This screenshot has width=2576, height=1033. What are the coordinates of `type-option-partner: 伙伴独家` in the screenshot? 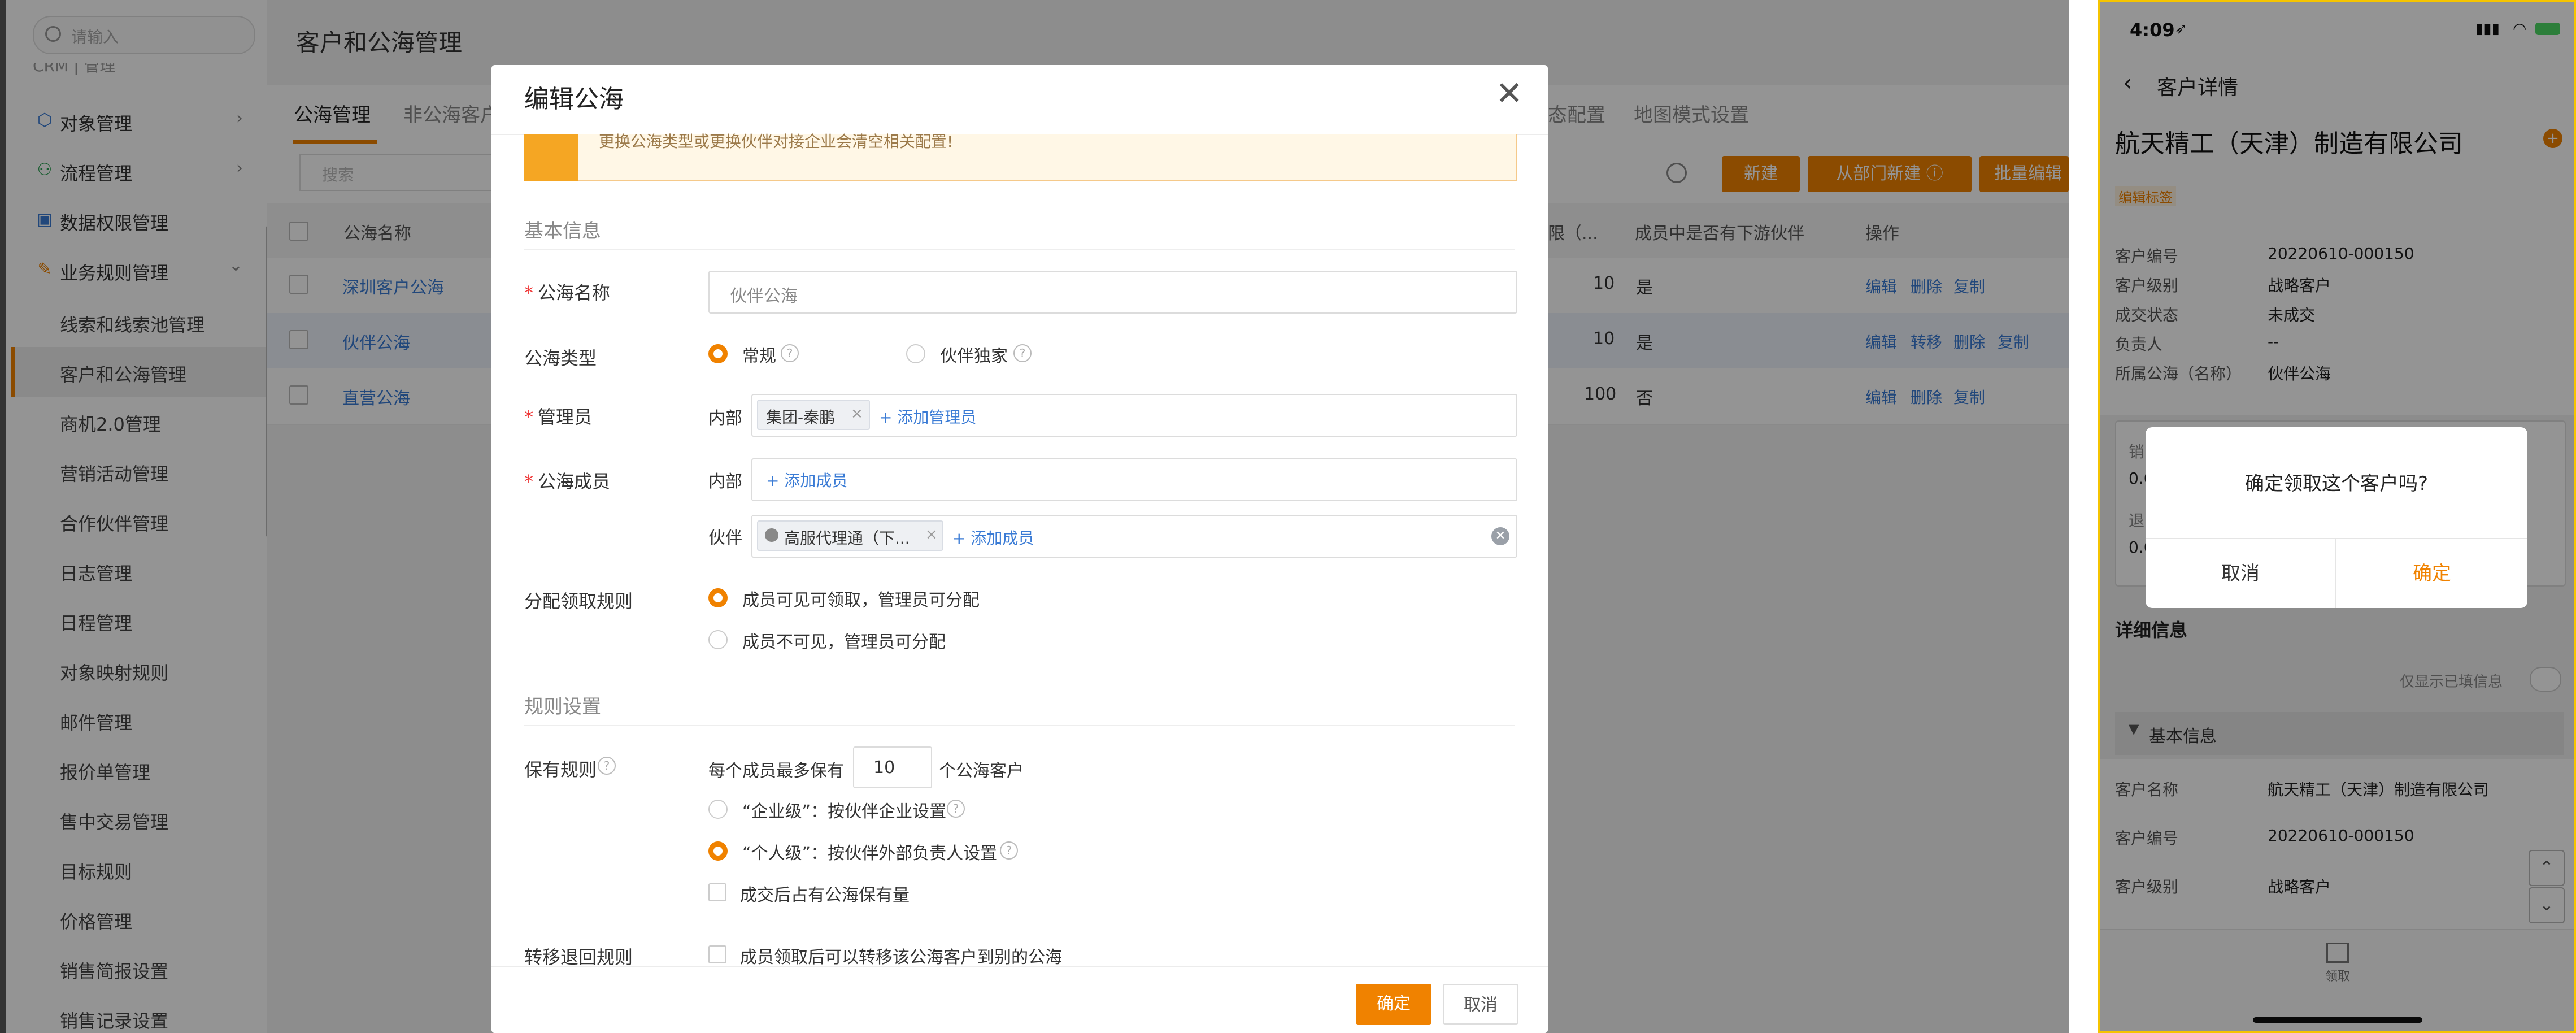 It's located at (974, 354).